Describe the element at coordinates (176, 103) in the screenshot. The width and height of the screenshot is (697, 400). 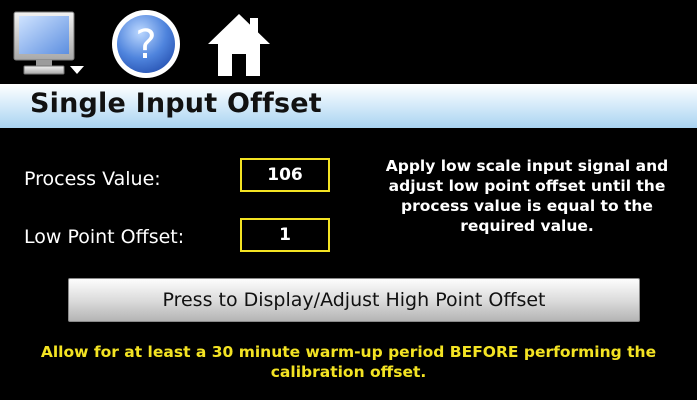
I see `page-title: Single Input Offset` at that location.